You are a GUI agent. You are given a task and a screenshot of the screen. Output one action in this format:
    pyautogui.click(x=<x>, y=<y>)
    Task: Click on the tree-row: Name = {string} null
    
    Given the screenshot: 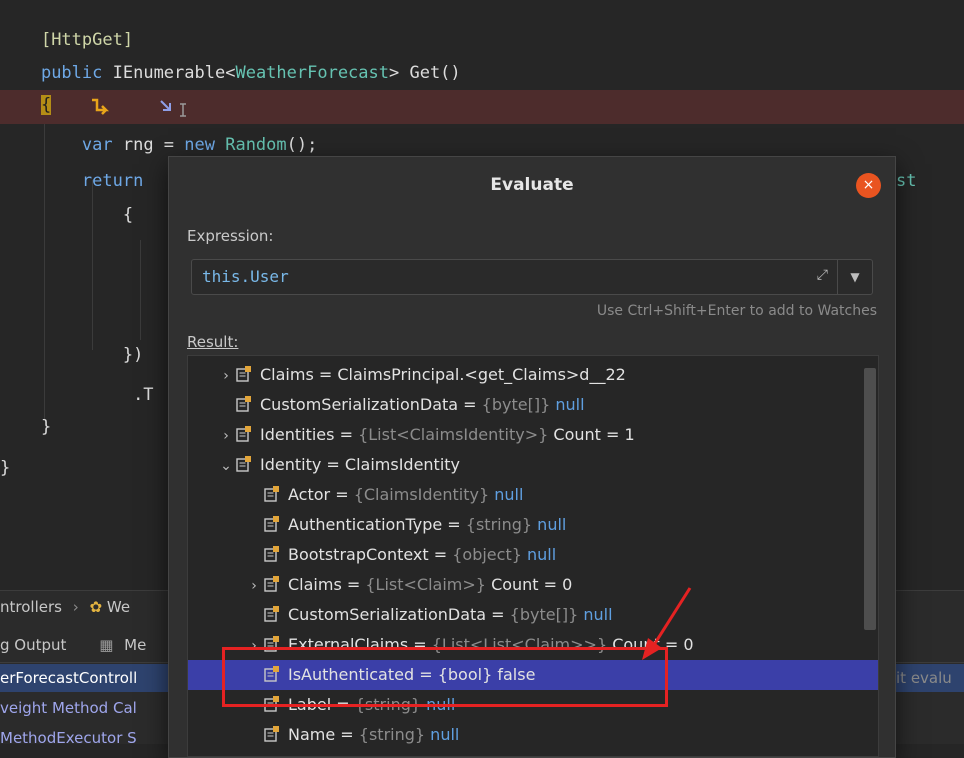 What is the action you would take?
    pyautogui.click(x=533, y=735)
    